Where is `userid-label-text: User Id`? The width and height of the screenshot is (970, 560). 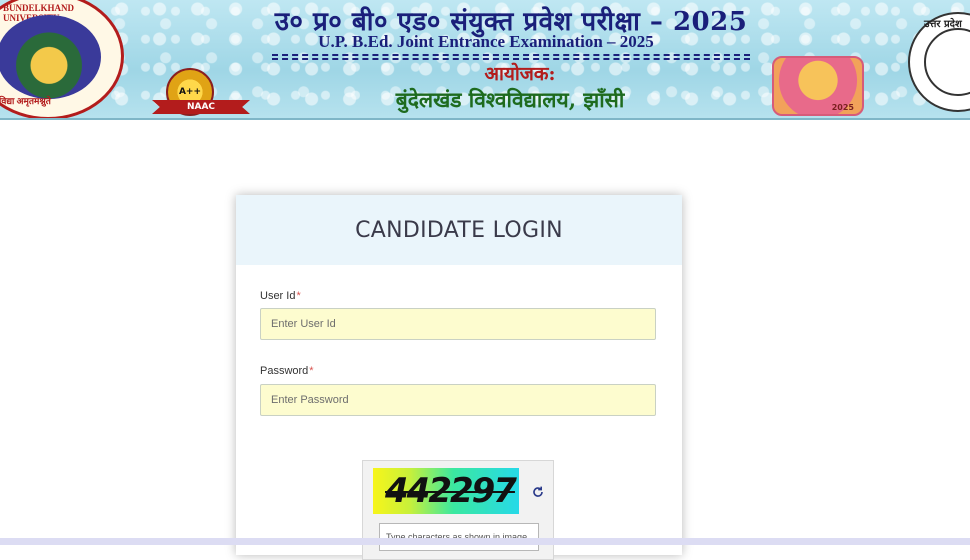 userid-label-text: User Id is located at coordinates (278, 296).